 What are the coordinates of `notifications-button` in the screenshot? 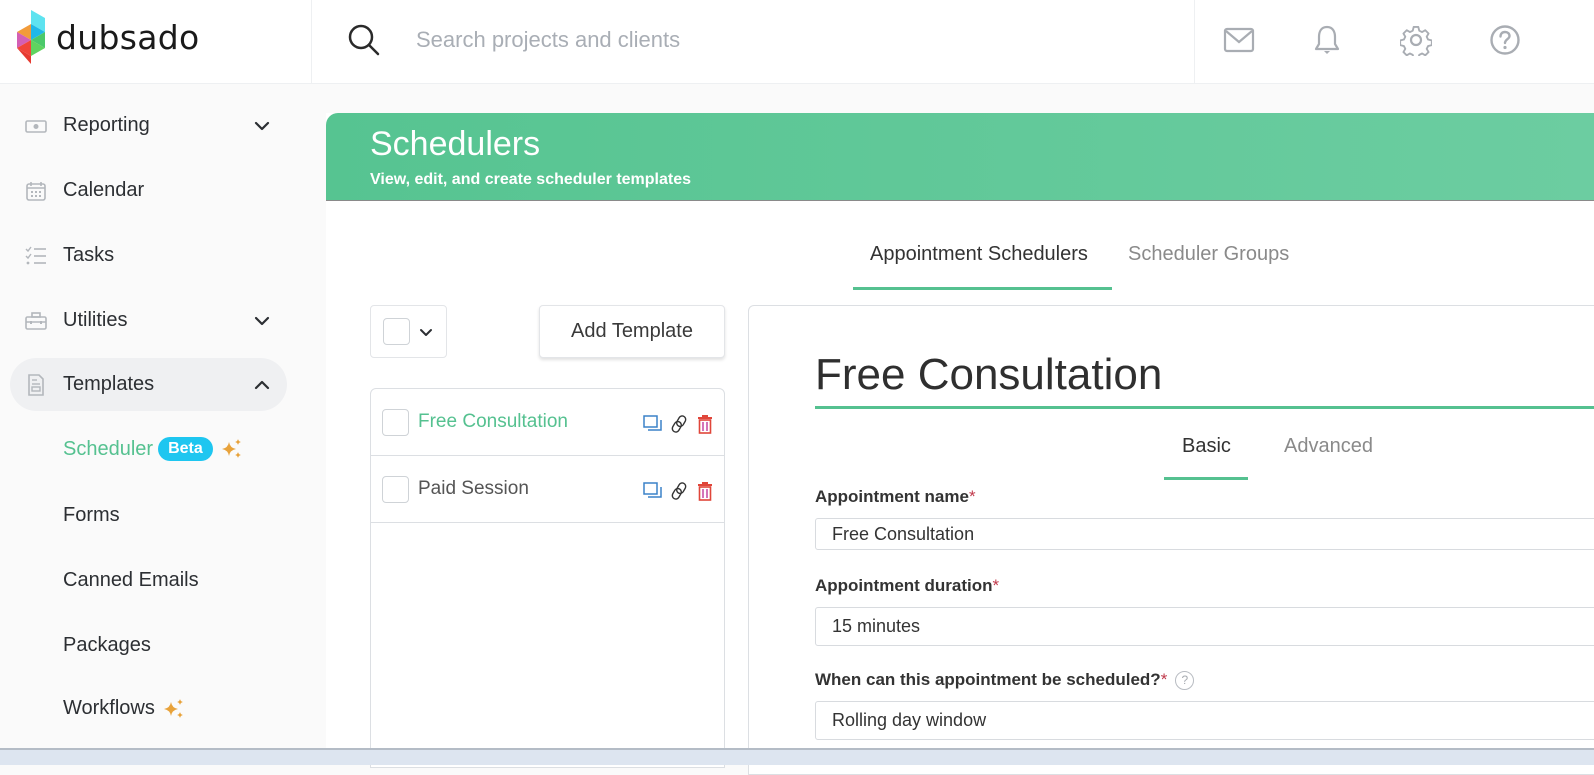 It's located at (1327, 40).